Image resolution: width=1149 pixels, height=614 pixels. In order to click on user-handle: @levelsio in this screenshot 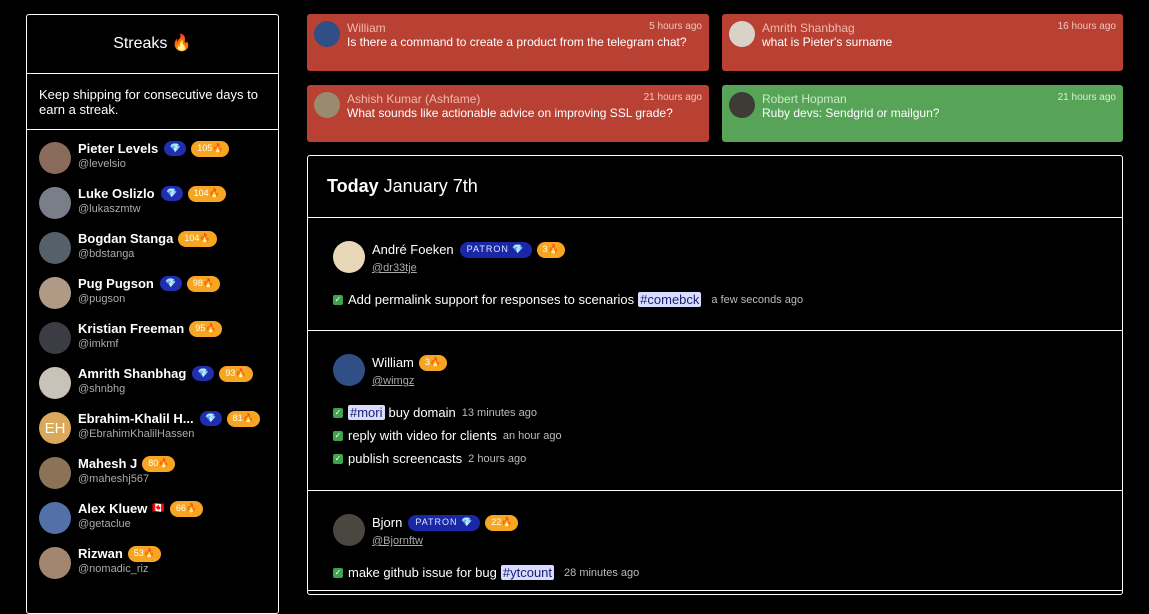, I will do `click(153, 164)`.